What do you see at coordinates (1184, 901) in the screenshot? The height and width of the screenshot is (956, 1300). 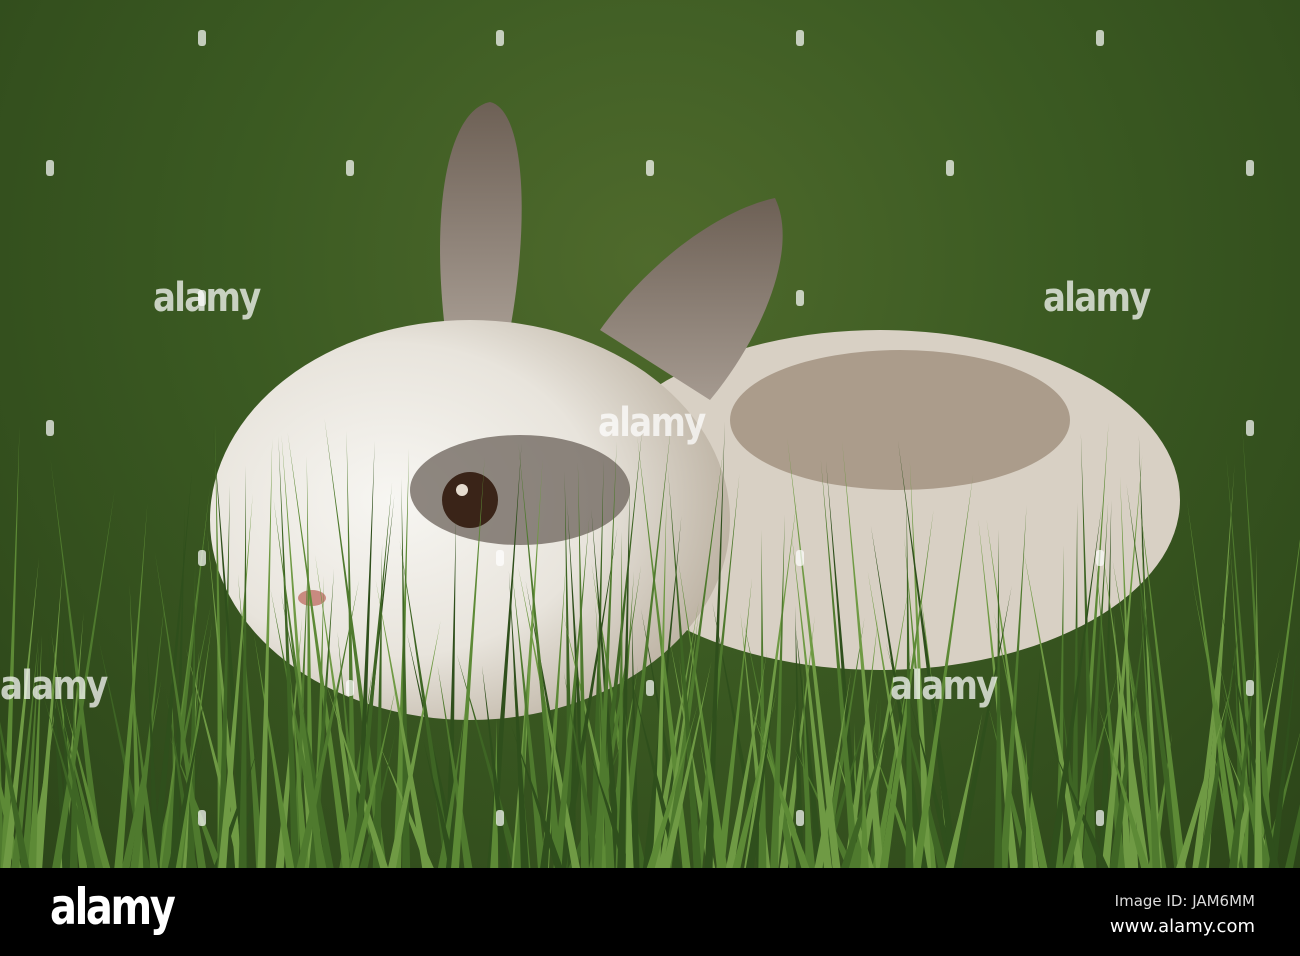 I see `image-id: Image ID: JAM6MM` at bounding box center [1184, 901].